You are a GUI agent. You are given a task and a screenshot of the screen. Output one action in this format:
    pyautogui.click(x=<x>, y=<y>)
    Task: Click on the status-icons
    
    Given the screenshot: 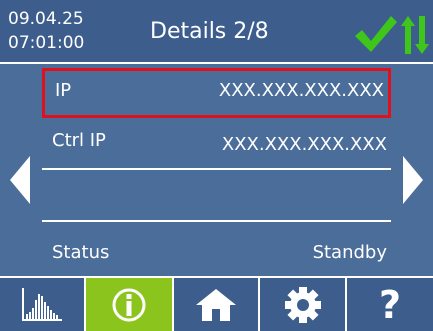 What is the action you would take?
    pyautogui.click(x=392, y=35)
    